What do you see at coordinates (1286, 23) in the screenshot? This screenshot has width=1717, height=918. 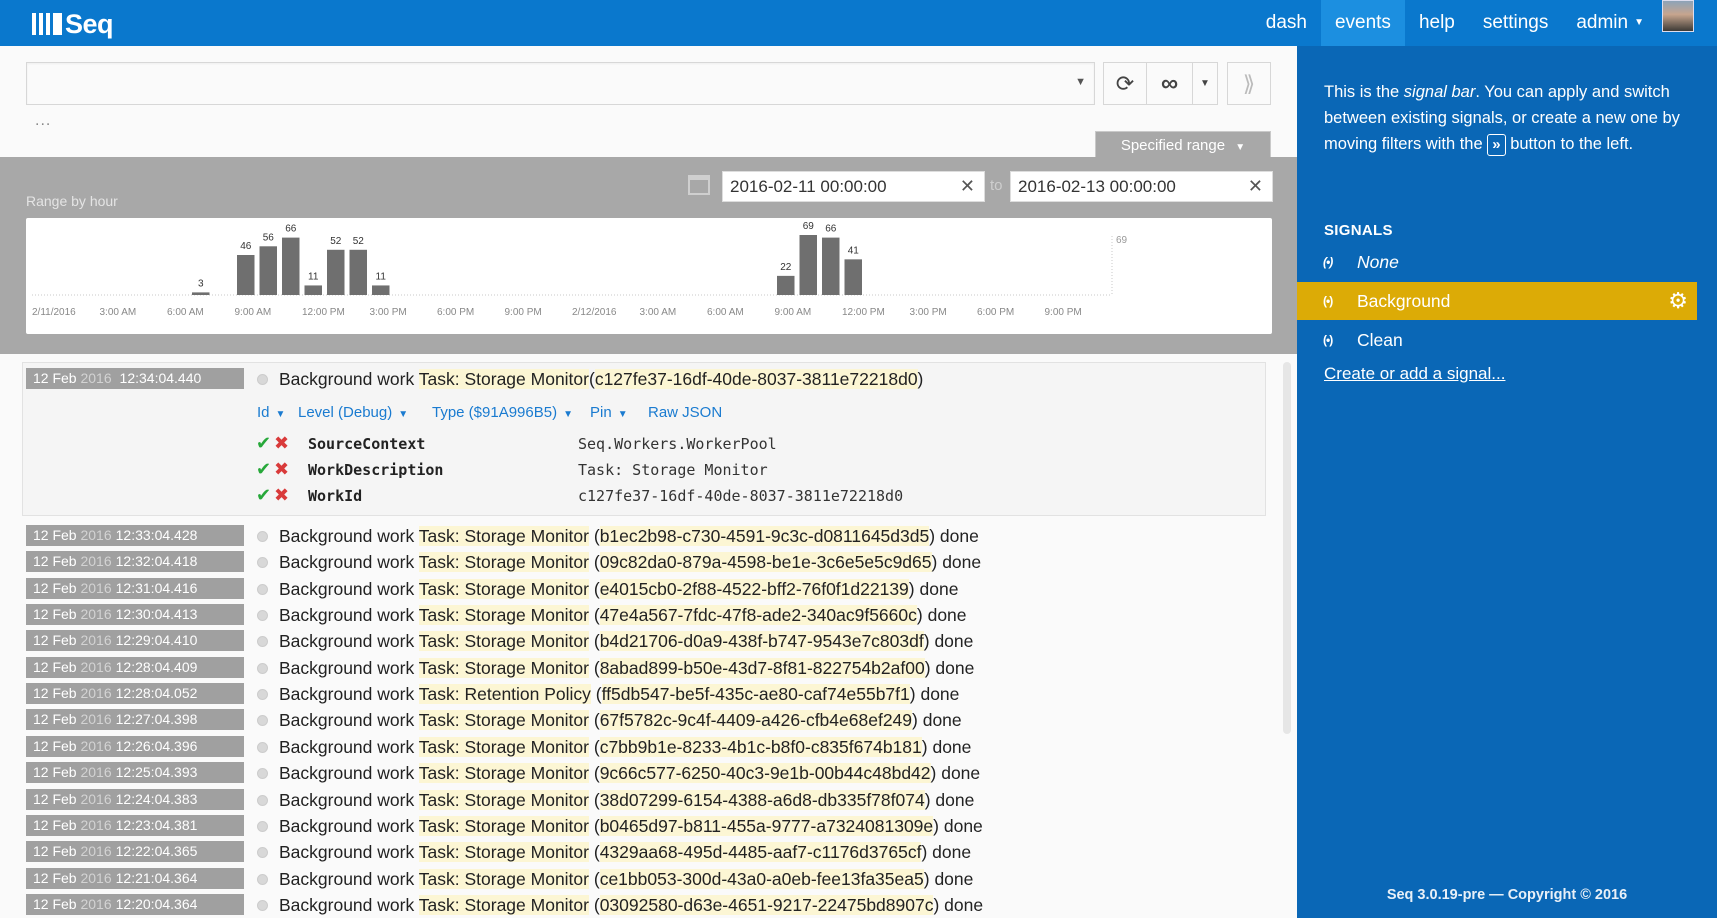 I see `nav-dash: dash` at bounding box center [1286, 23].